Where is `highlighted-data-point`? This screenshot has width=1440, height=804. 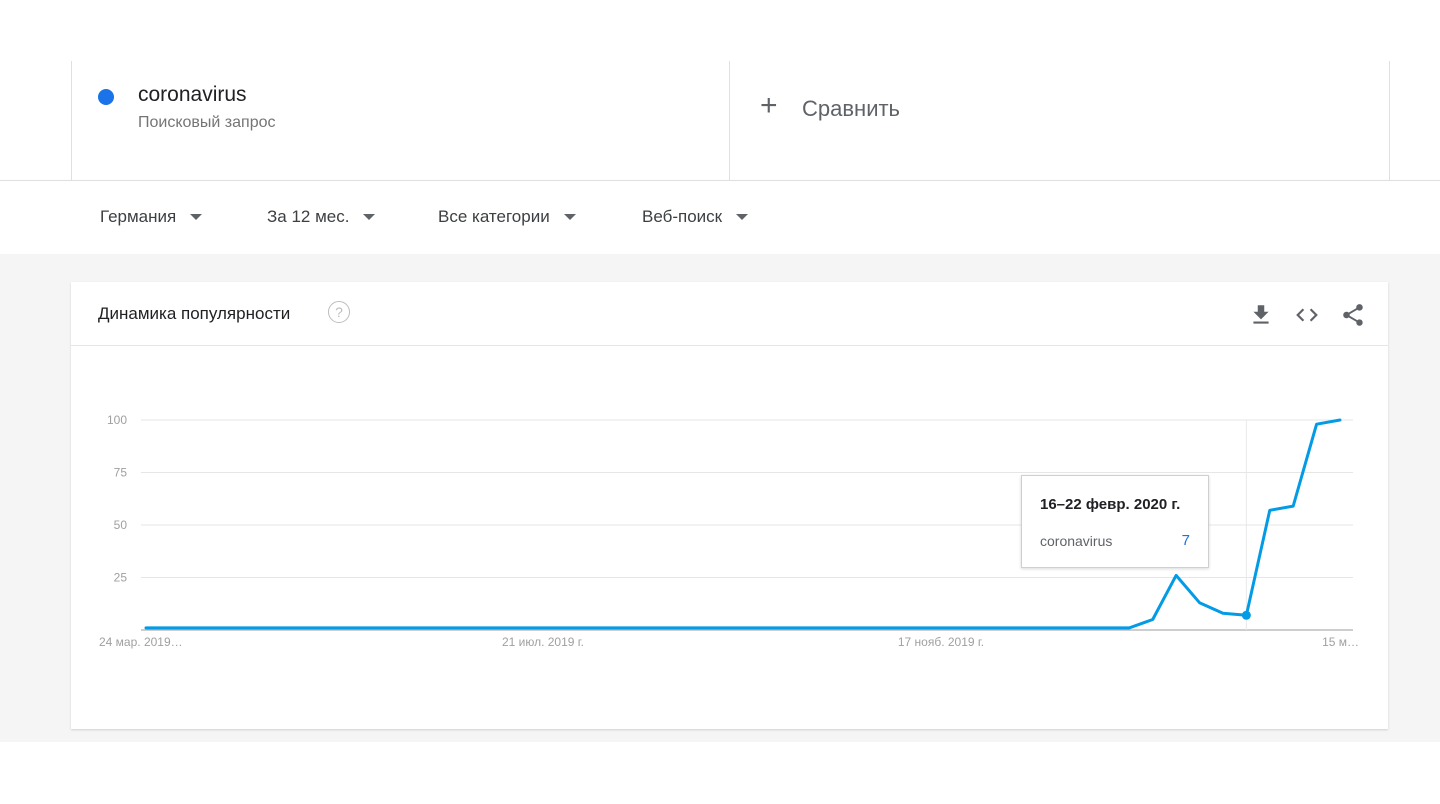
highlighted-data-point is located at coordinates (1246, 615).